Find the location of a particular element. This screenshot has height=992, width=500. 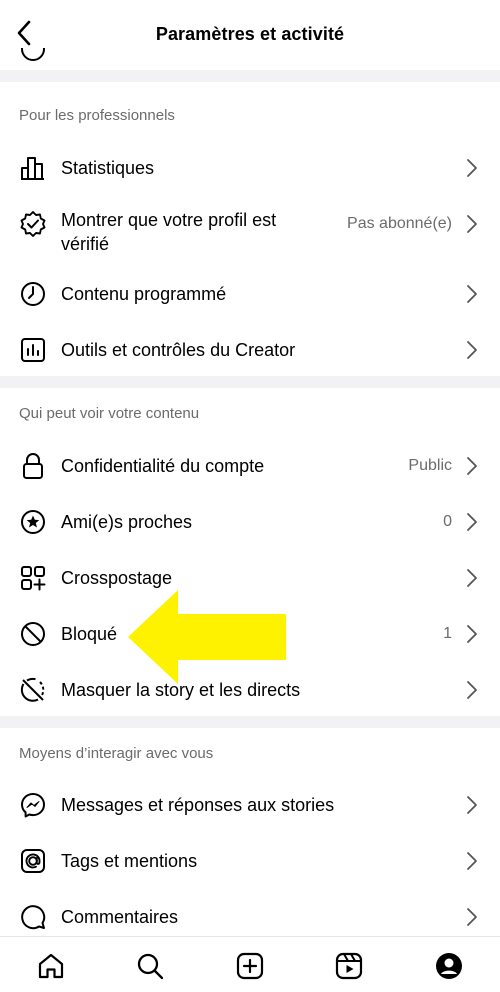

nav-search-button is located at coordinates (150, 966).